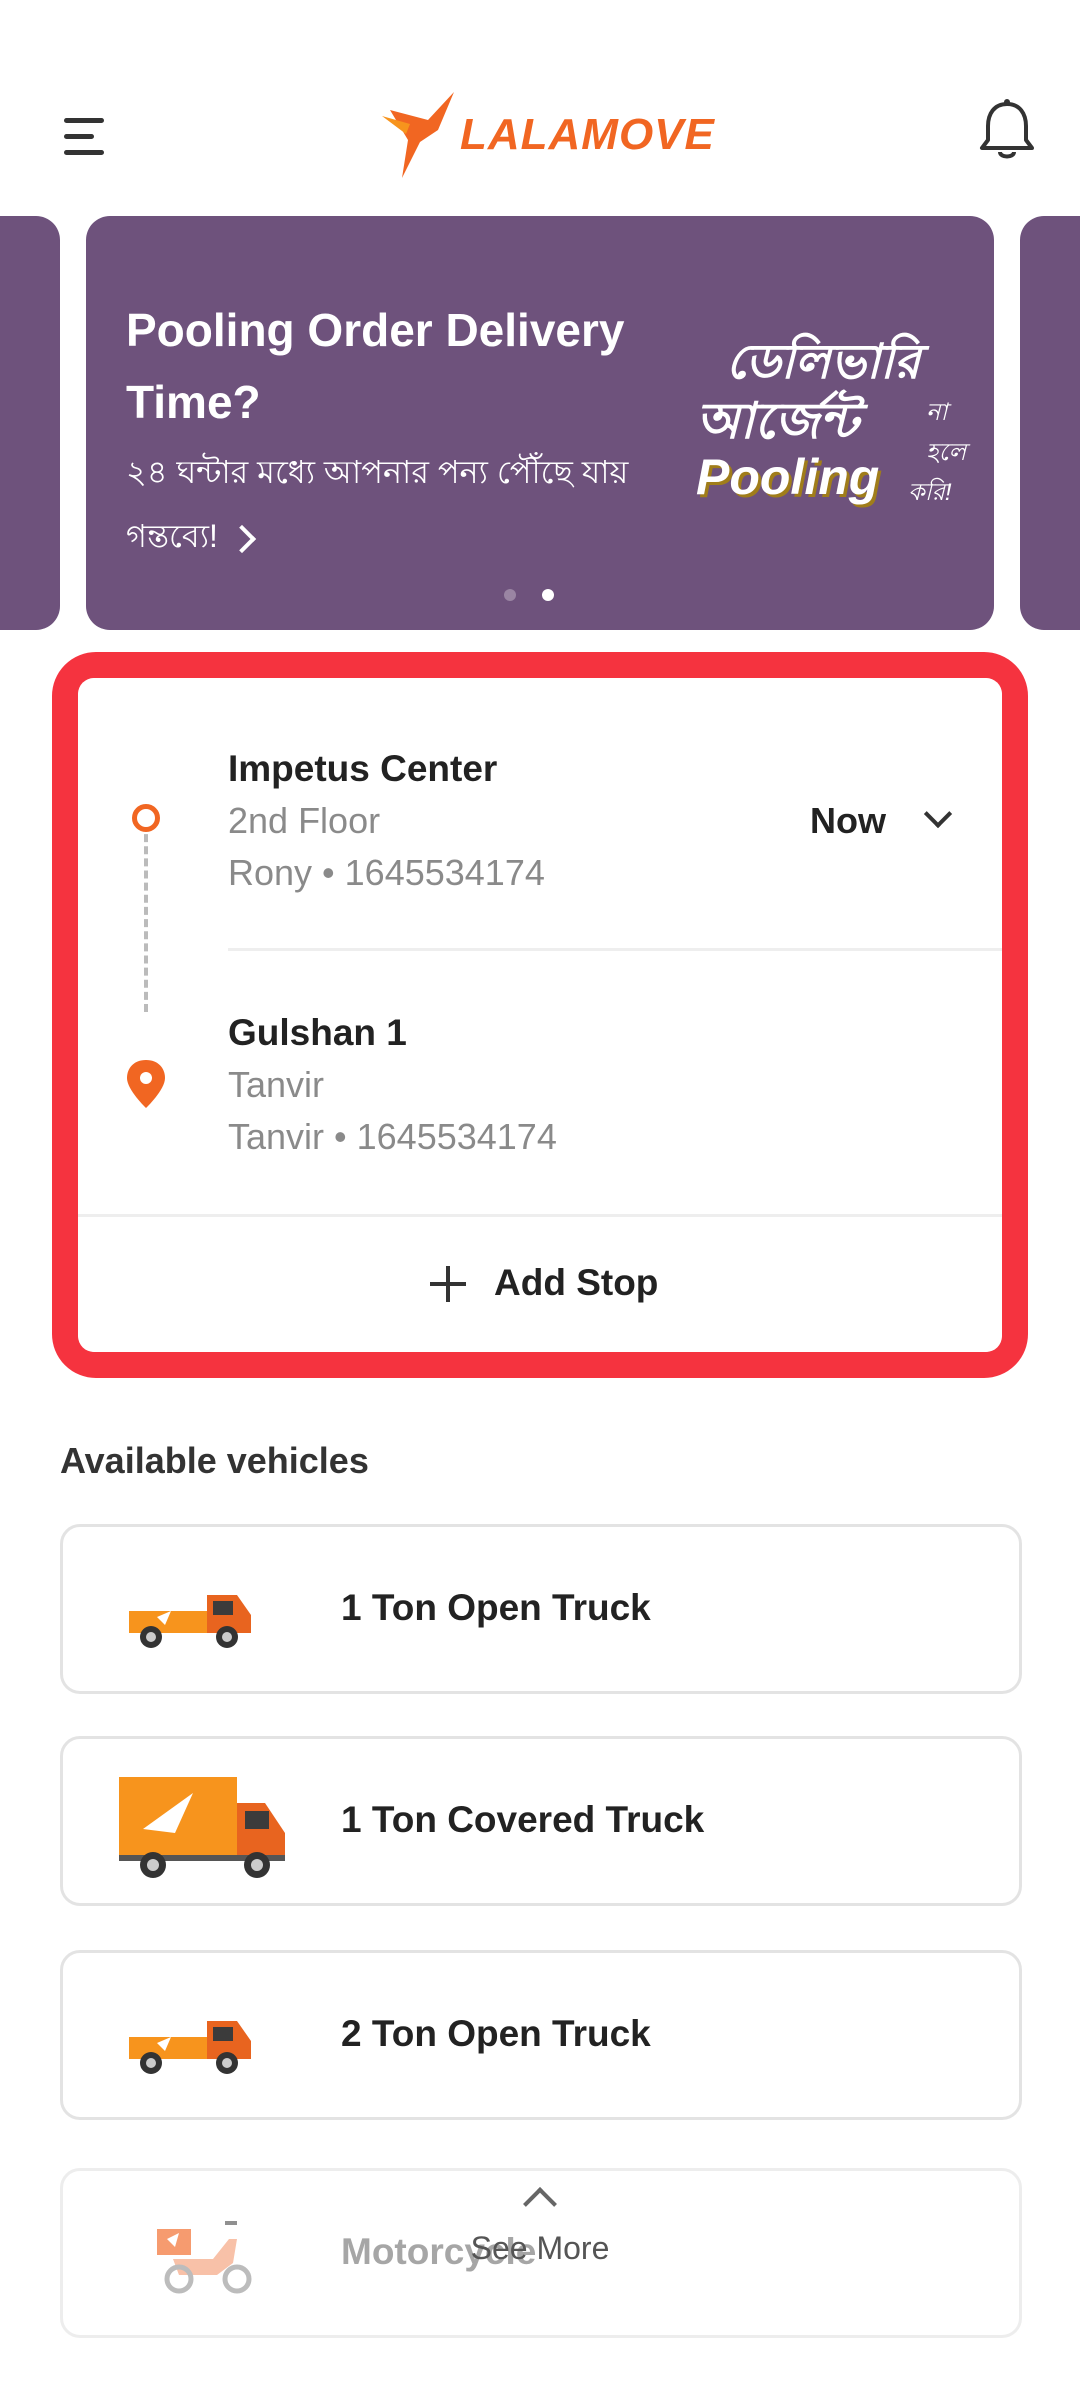  Describe the element at coordinates (890, 826) in the screenshot. I see `pickup-time-select: Now` at that location.